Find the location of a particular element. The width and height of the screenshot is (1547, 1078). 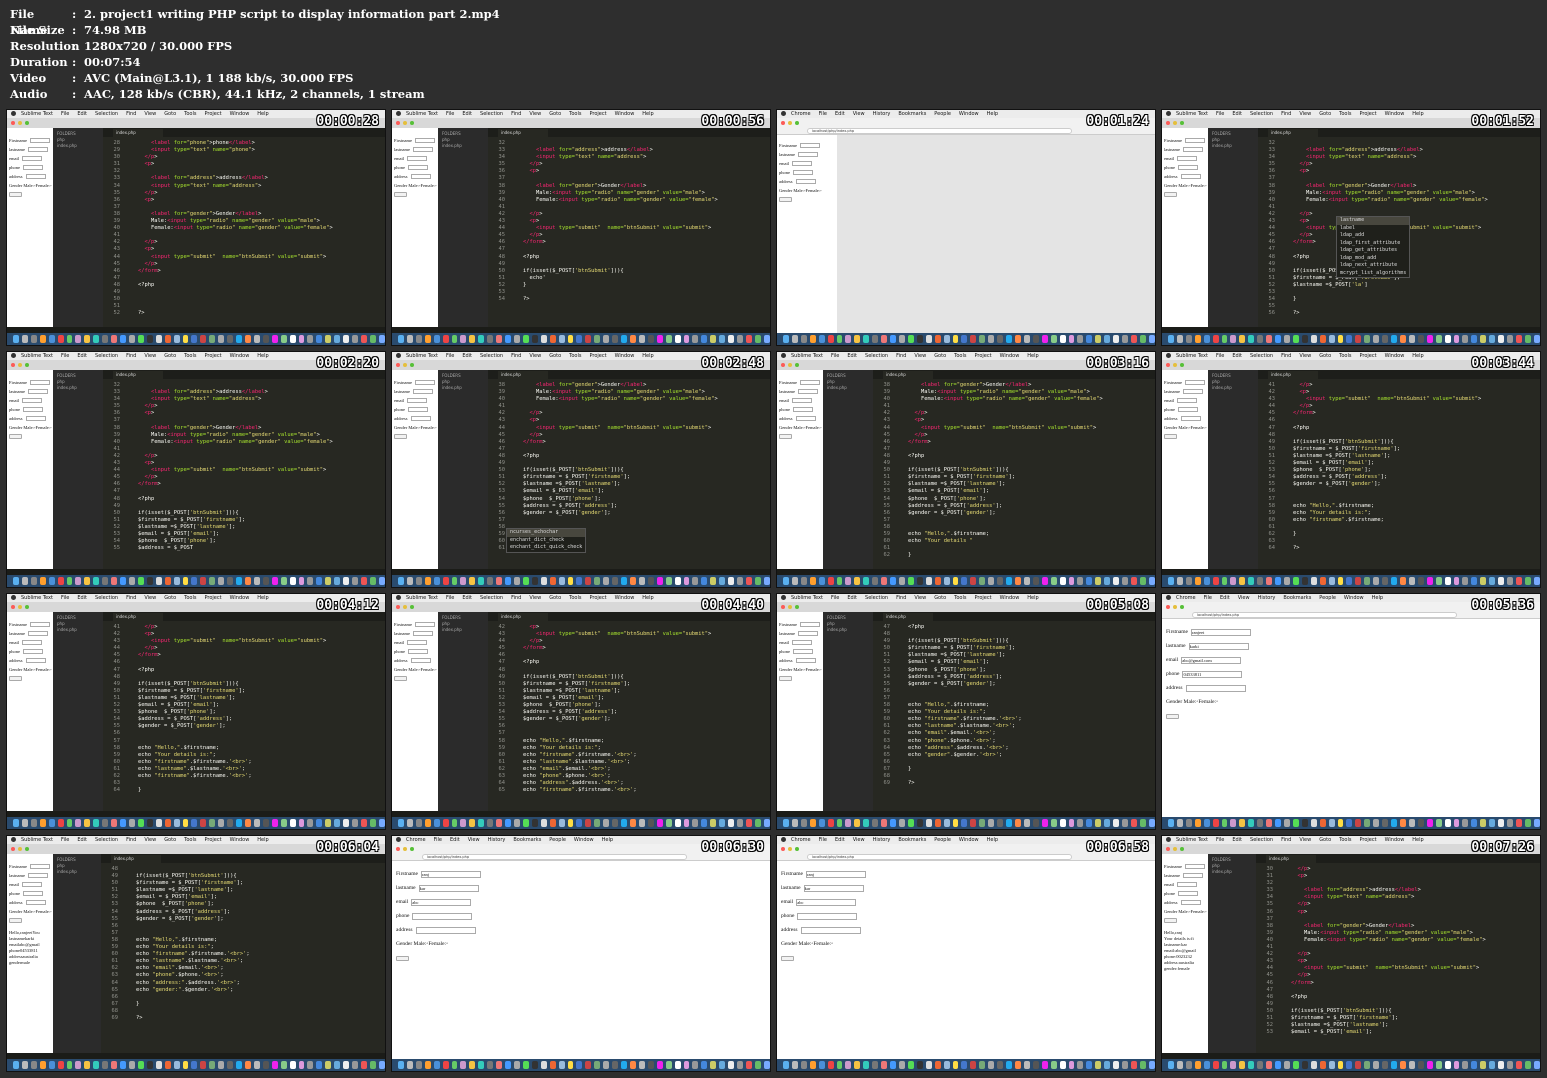

apple-icon is located at coordinates (13, 597).